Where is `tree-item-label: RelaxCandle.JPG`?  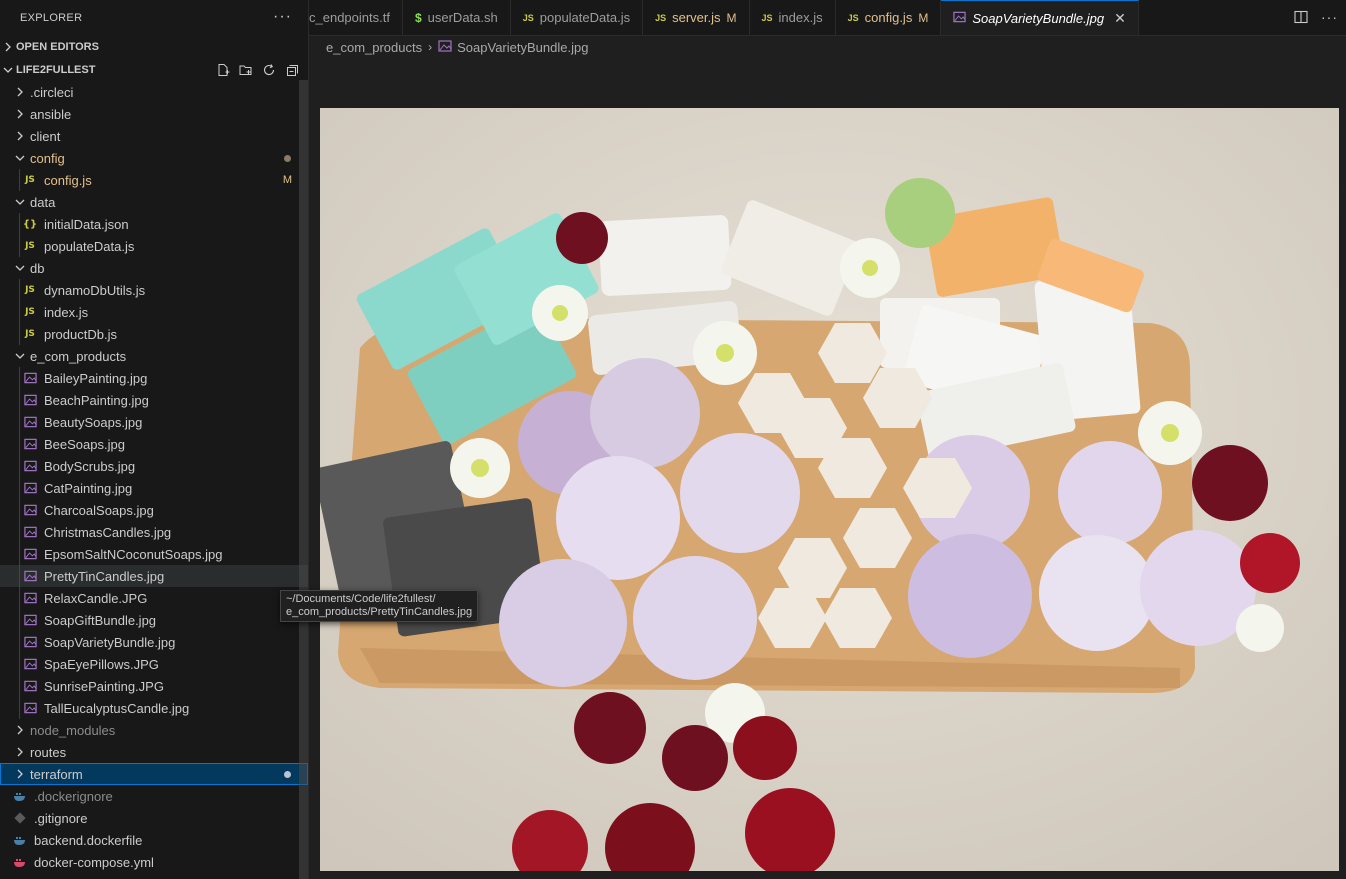
tree-item-label: RelaxCandle.JPG is located at coordinates (96, 598).